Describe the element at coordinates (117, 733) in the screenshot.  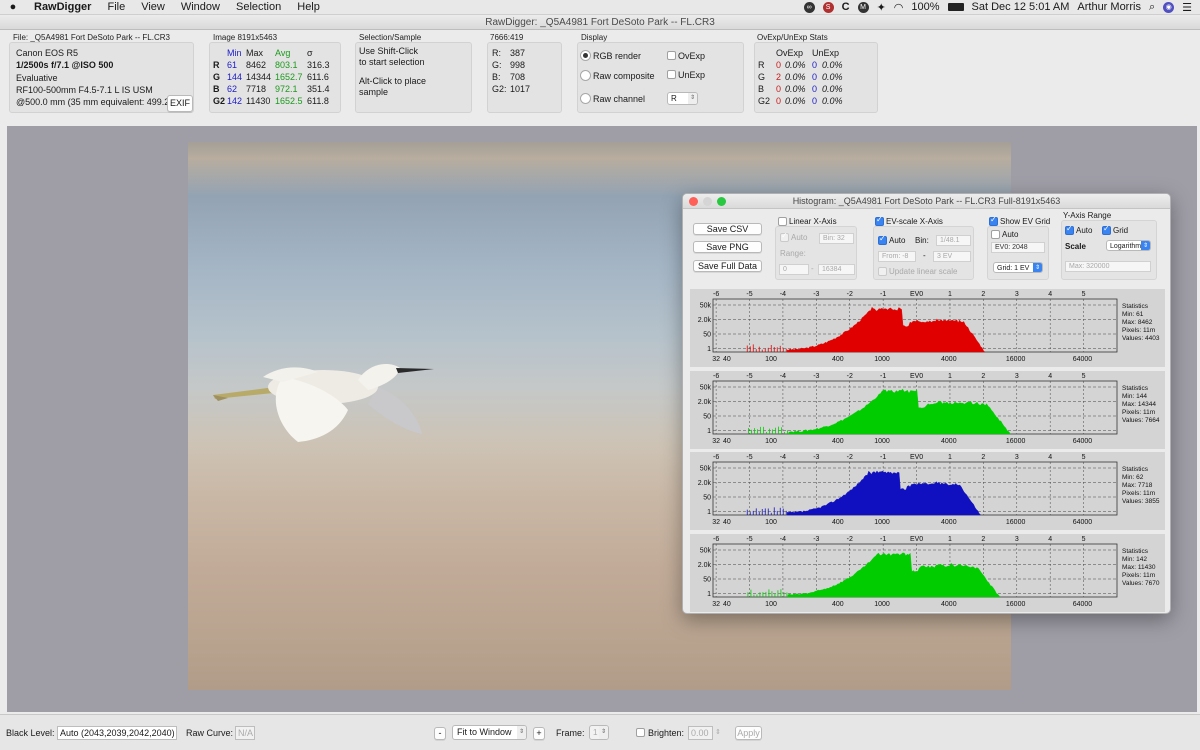
I see `black-level-field: Auto (2043,2039,2042,2040)` at that location.